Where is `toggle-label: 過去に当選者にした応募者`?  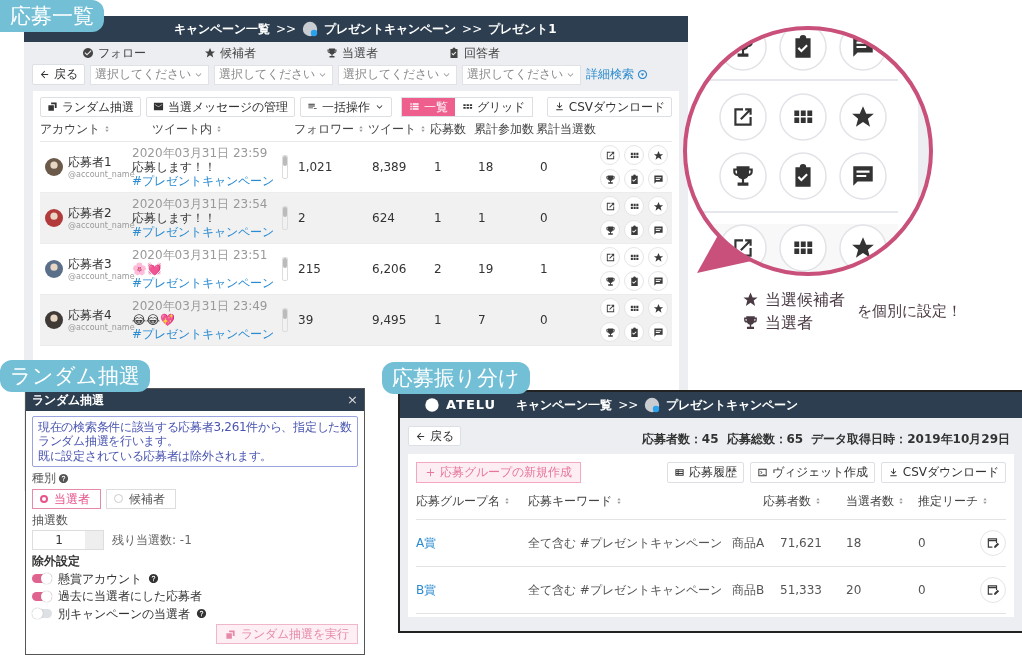 toggle-label: 過去に当選者にした応募者 is located at coordinates (130, 596).